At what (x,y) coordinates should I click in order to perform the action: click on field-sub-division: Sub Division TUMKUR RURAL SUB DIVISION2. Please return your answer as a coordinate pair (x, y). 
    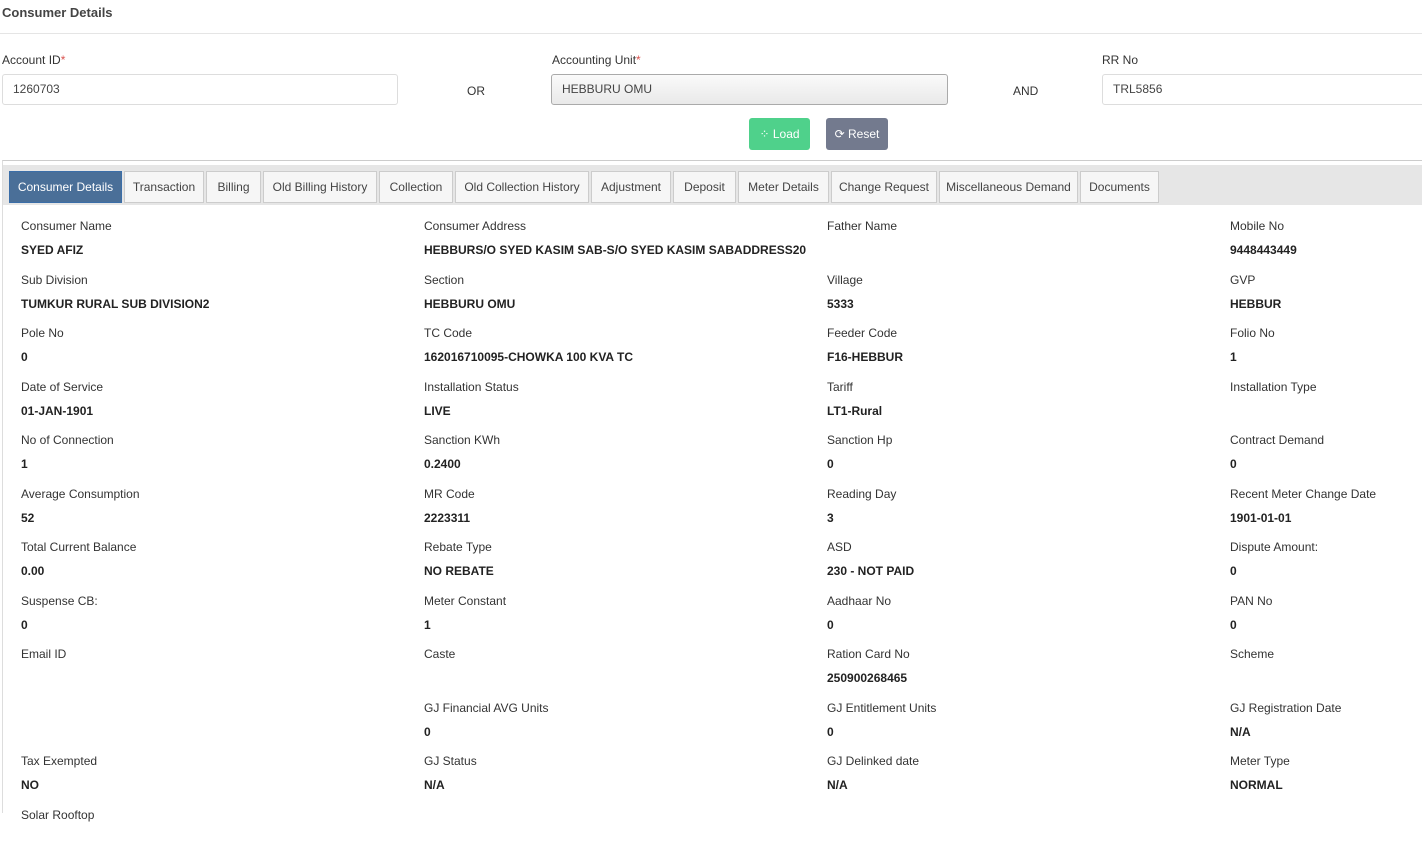
    Looking at the image, I should click on (115, 292).